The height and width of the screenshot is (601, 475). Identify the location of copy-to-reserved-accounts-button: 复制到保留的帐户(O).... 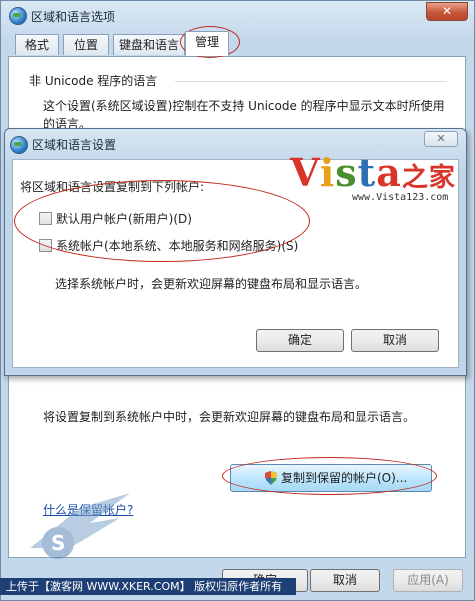
(331, 478).